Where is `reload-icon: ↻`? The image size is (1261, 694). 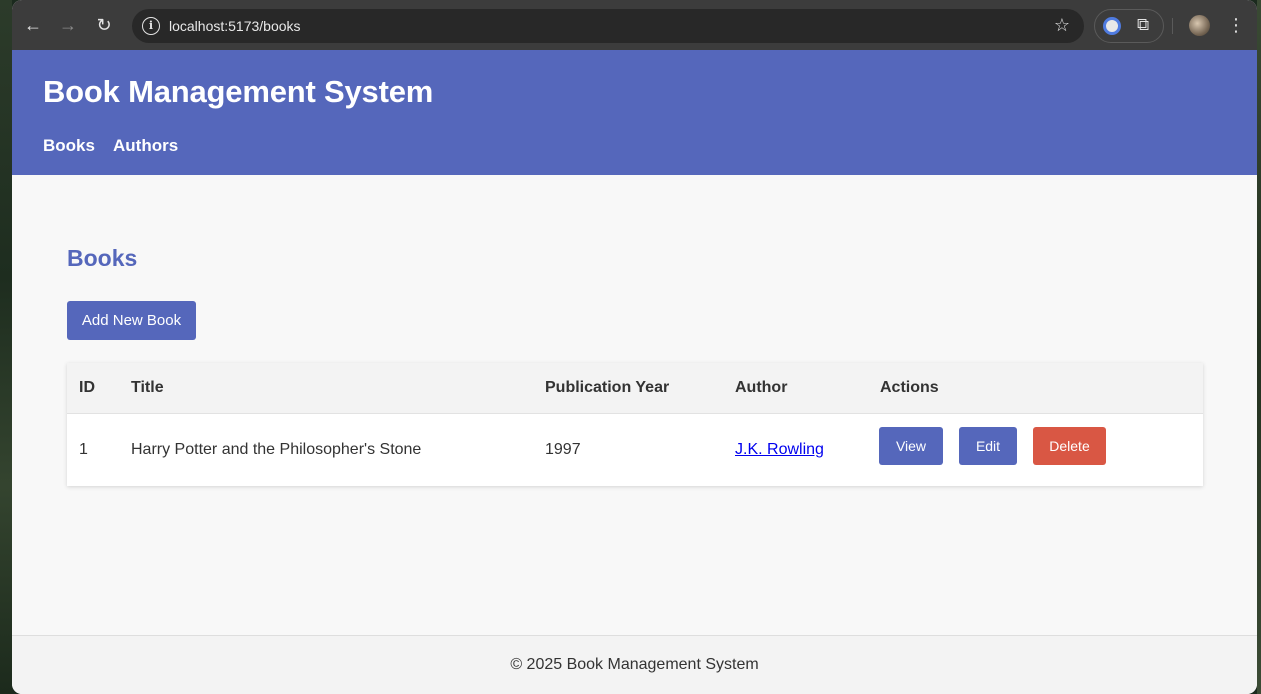 reload-icon: ↻ is located at coordinates (104, 25).